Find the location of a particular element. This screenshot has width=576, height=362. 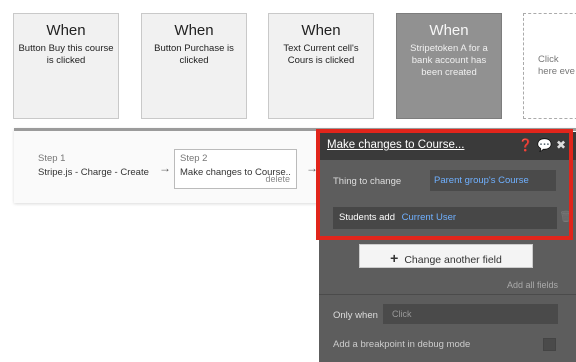

add-event-card: Click here eve is located at coordinates (549, 66).